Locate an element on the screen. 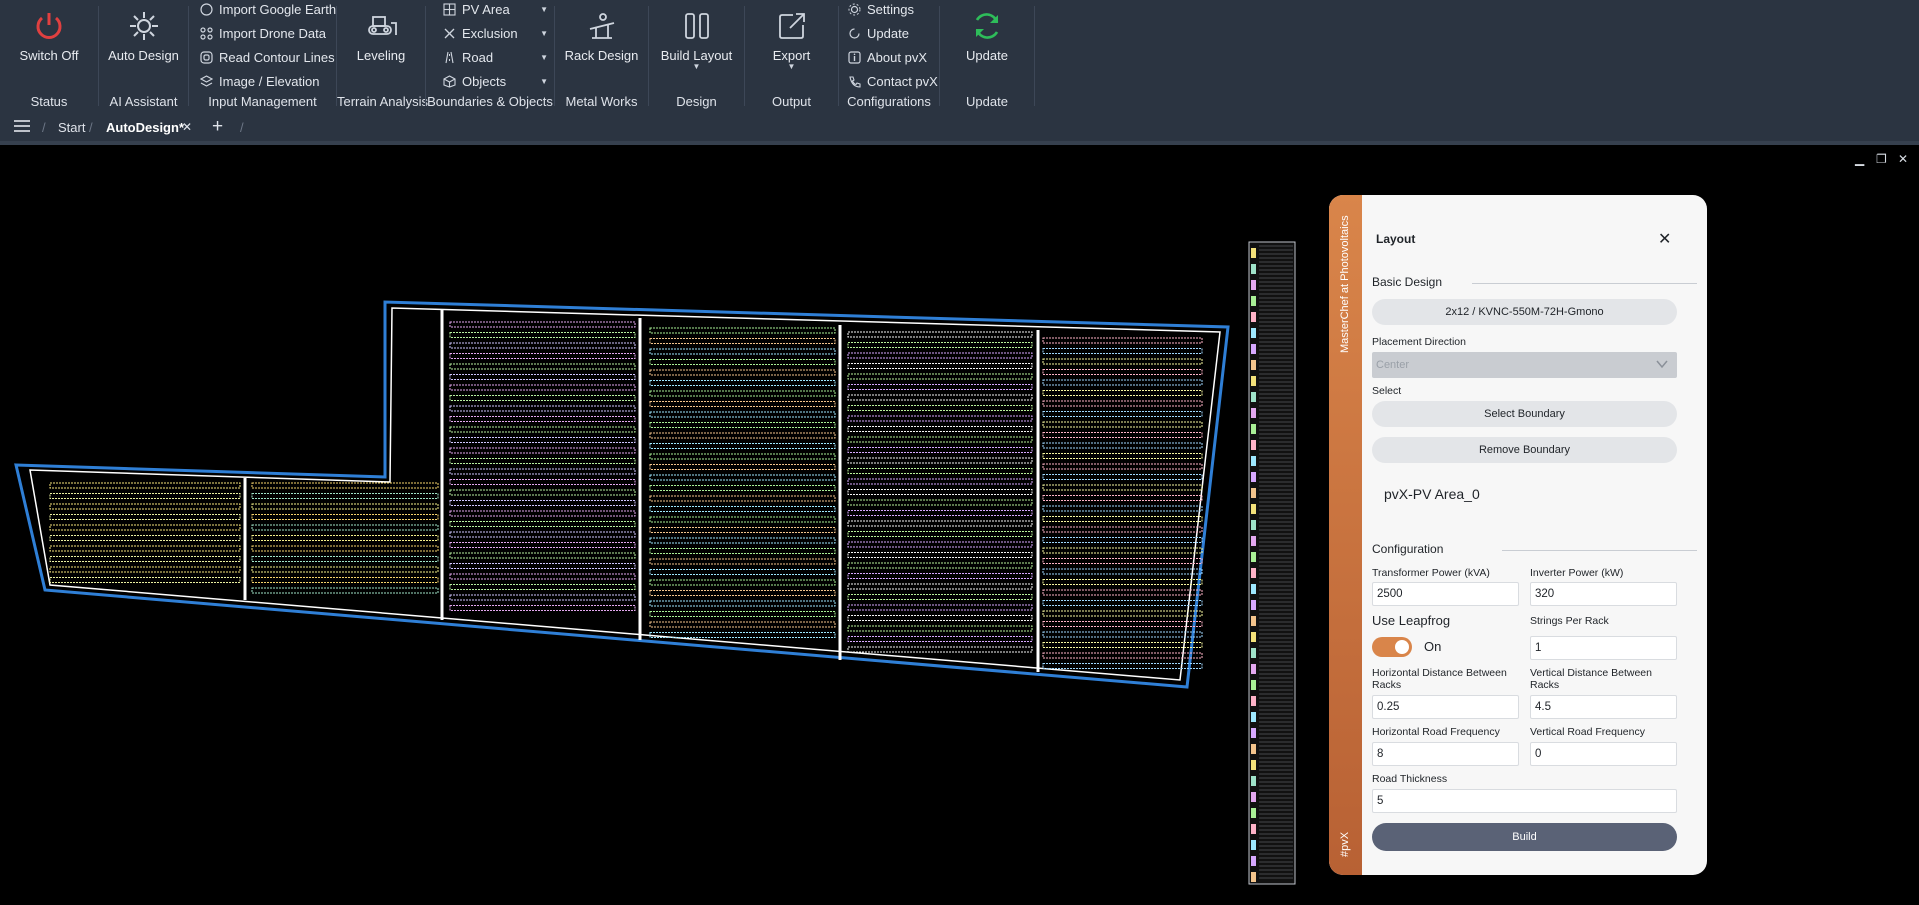 This screenshot has width=1919, height=905. update-small-button: Update is located at coordinates (878, 33).